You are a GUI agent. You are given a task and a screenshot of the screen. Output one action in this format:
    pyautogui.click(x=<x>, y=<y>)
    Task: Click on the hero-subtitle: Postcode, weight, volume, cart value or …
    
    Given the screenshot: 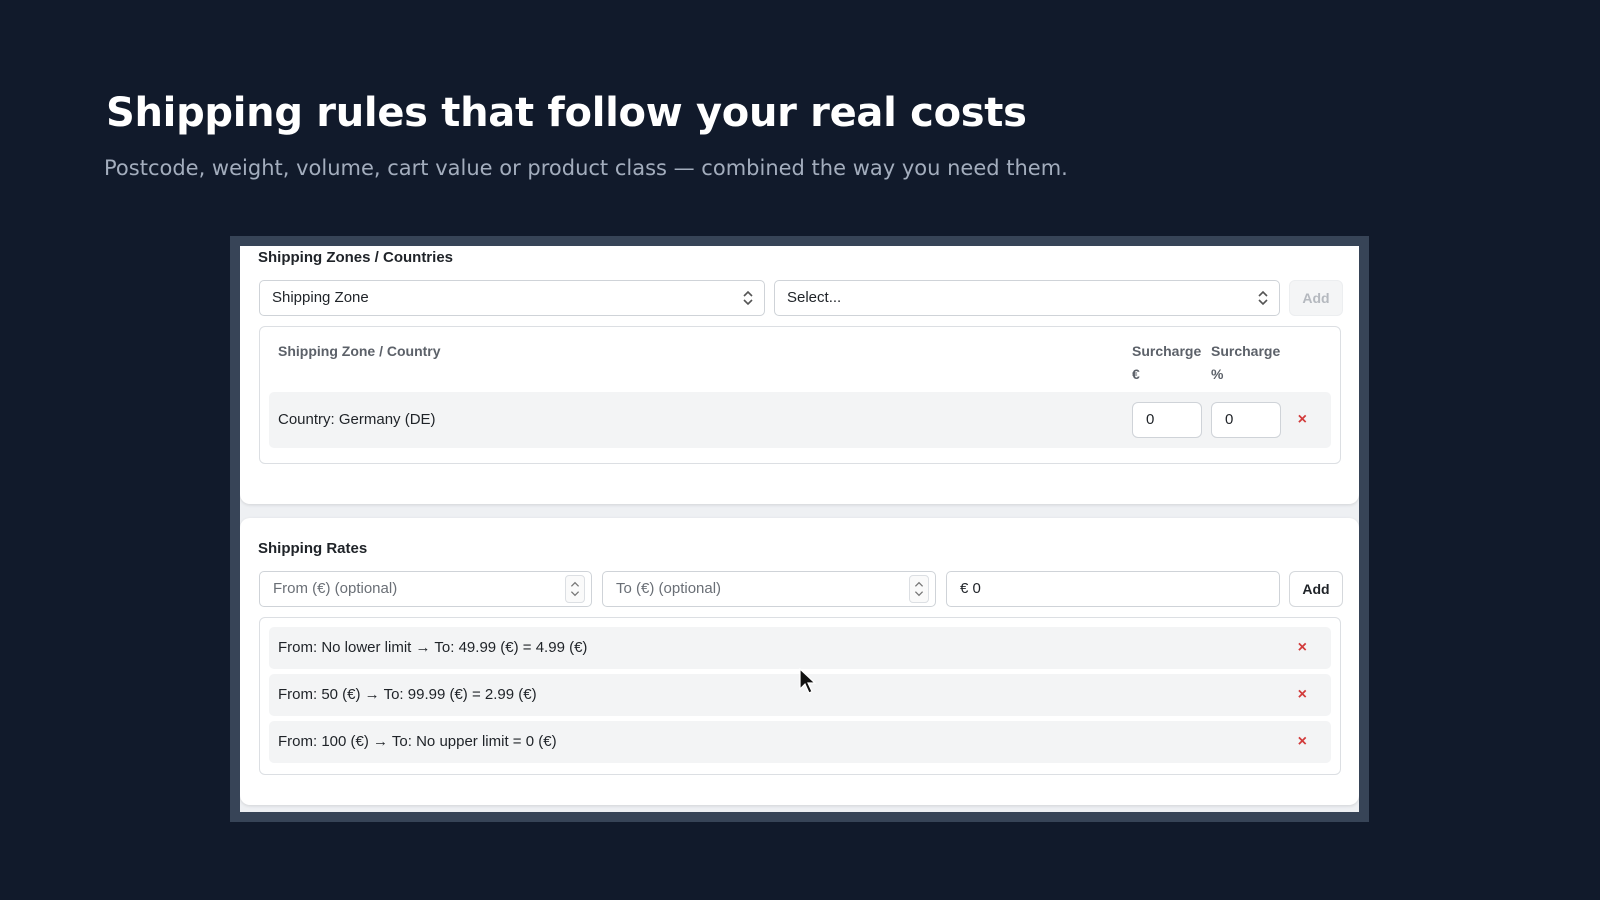 What is the action you would take?
    pyautogui.click(x=586, y=168)
    